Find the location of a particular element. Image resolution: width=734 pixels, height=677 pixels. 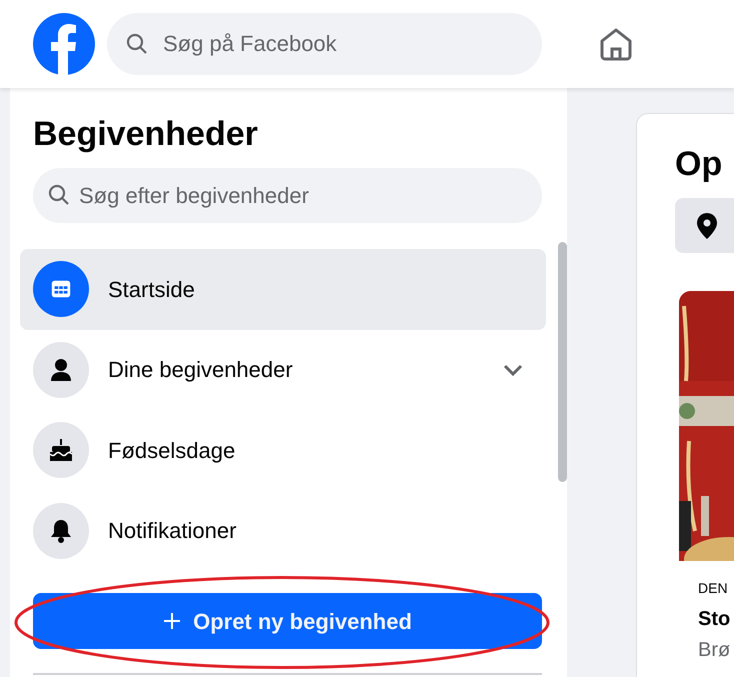

person-icon is located at coordinates (61, 370).